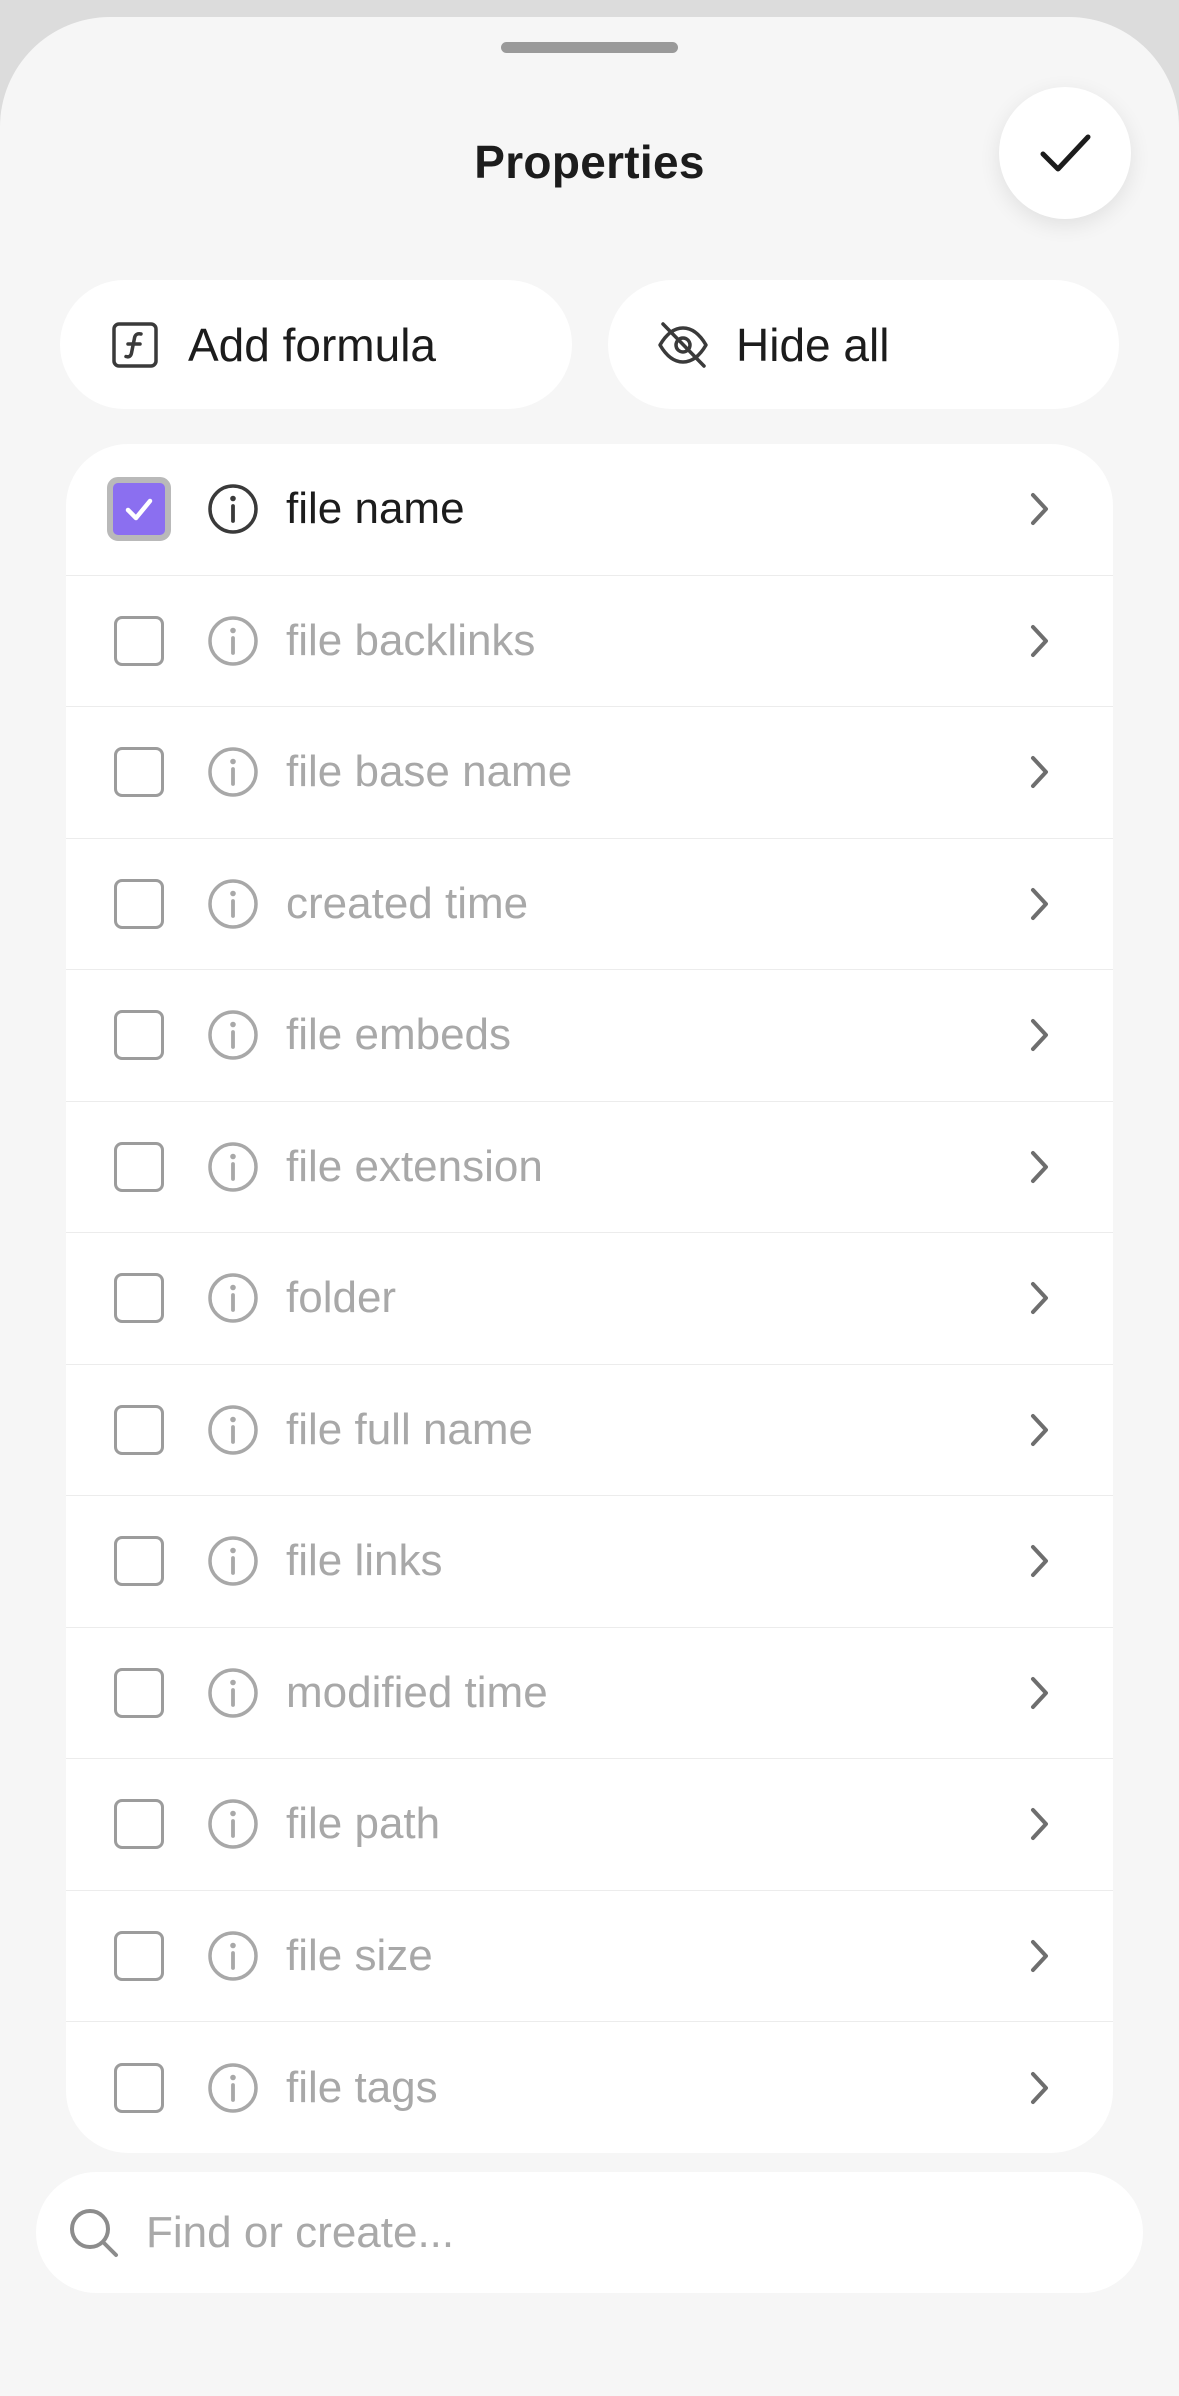 The width and height of the screenshot is (1179, 2396). I want to click on property-row: folder, so click(589, 1299).